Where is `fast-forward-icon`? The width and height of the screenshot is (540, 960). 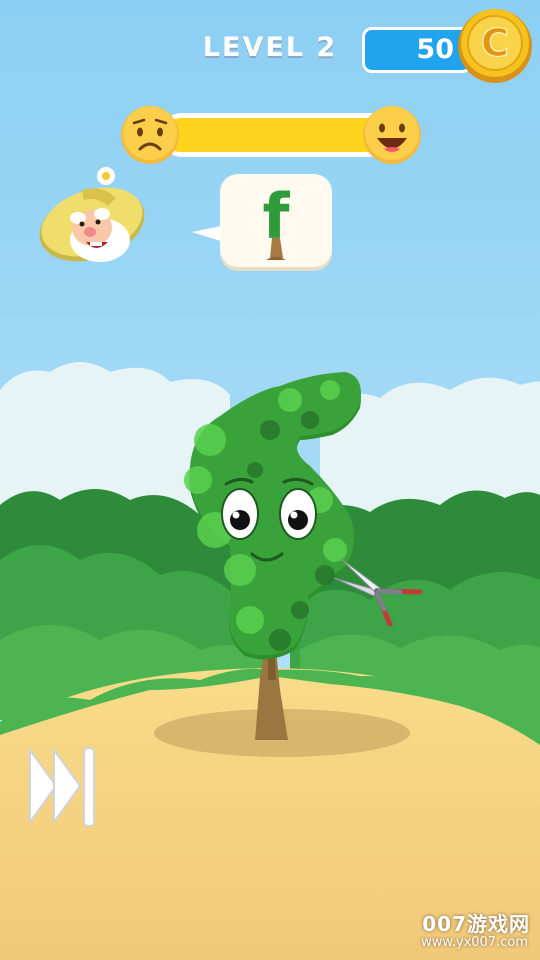
fast-forward-icon is located at coordinates (62, 787).